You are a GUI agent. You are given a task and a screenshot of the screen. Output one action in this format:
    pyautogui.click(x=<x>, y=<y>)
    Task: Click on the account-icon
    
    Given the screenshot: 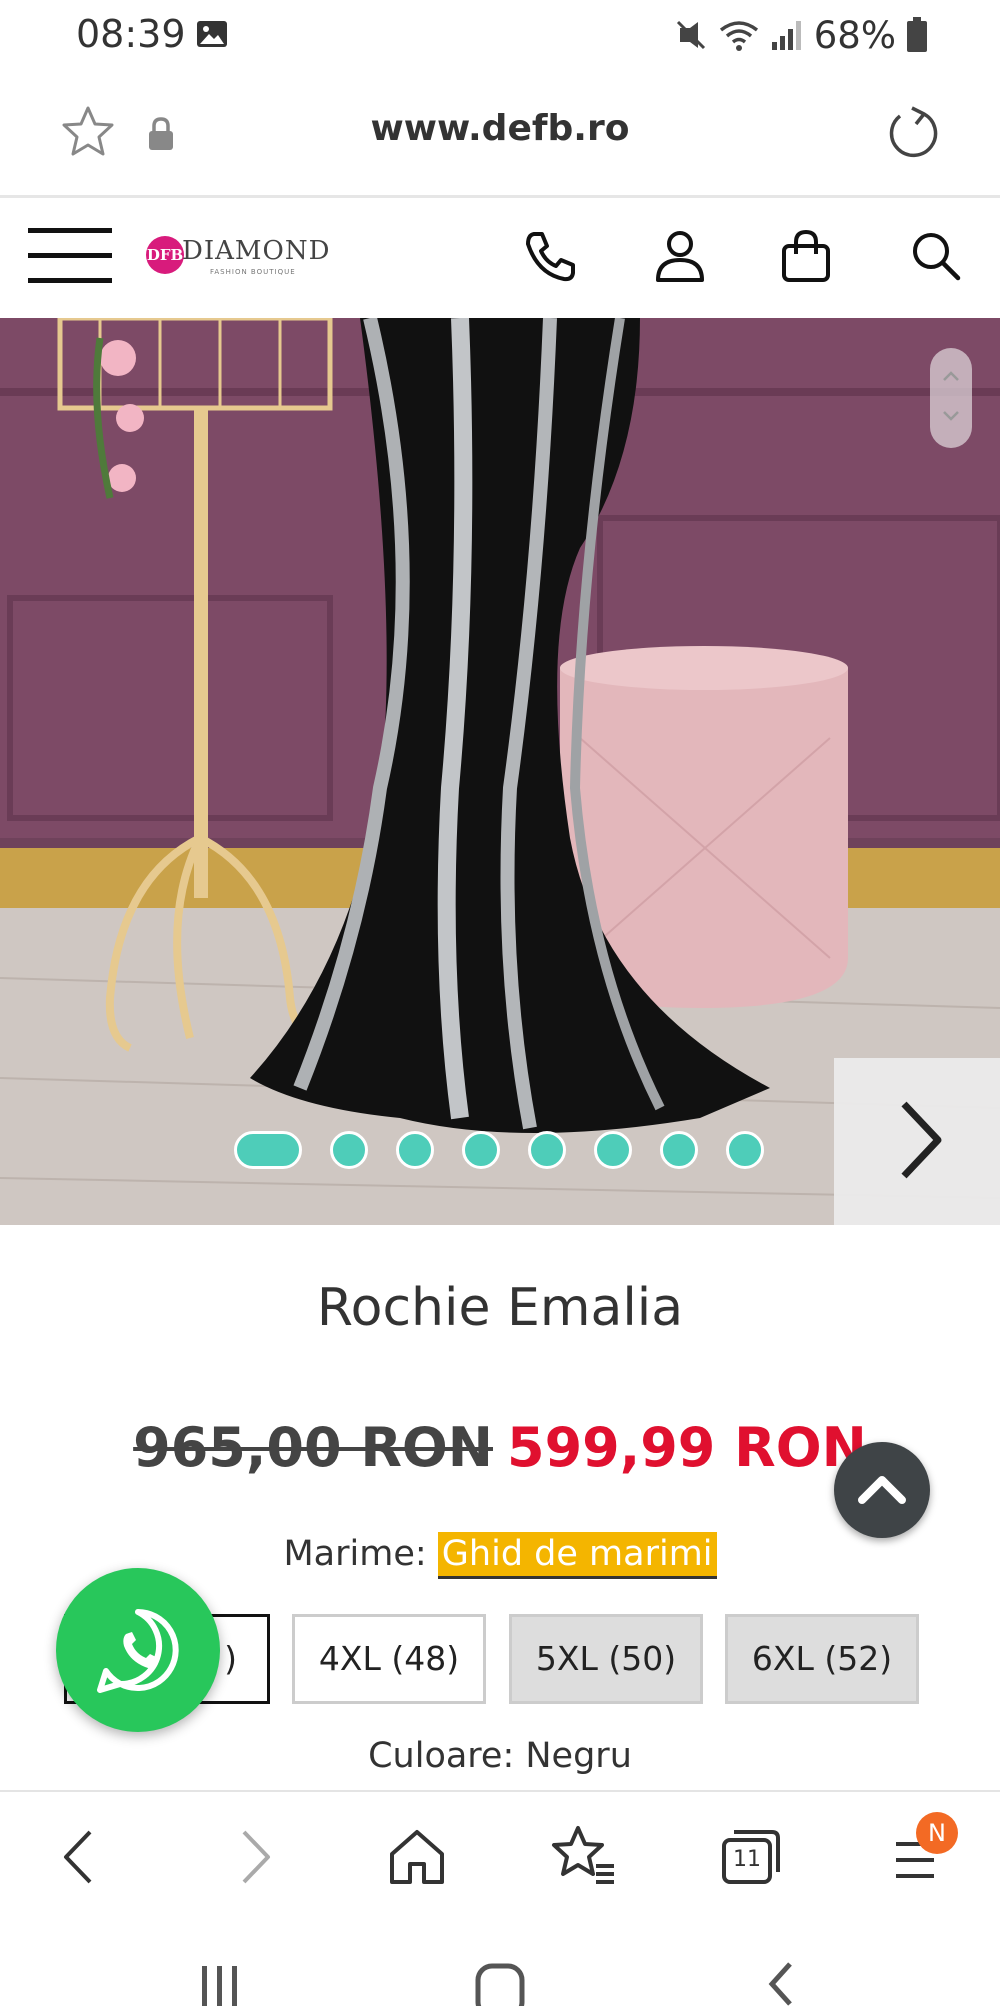 What is the action you would take?
    pyautogui.click(x=680, y=256)
    